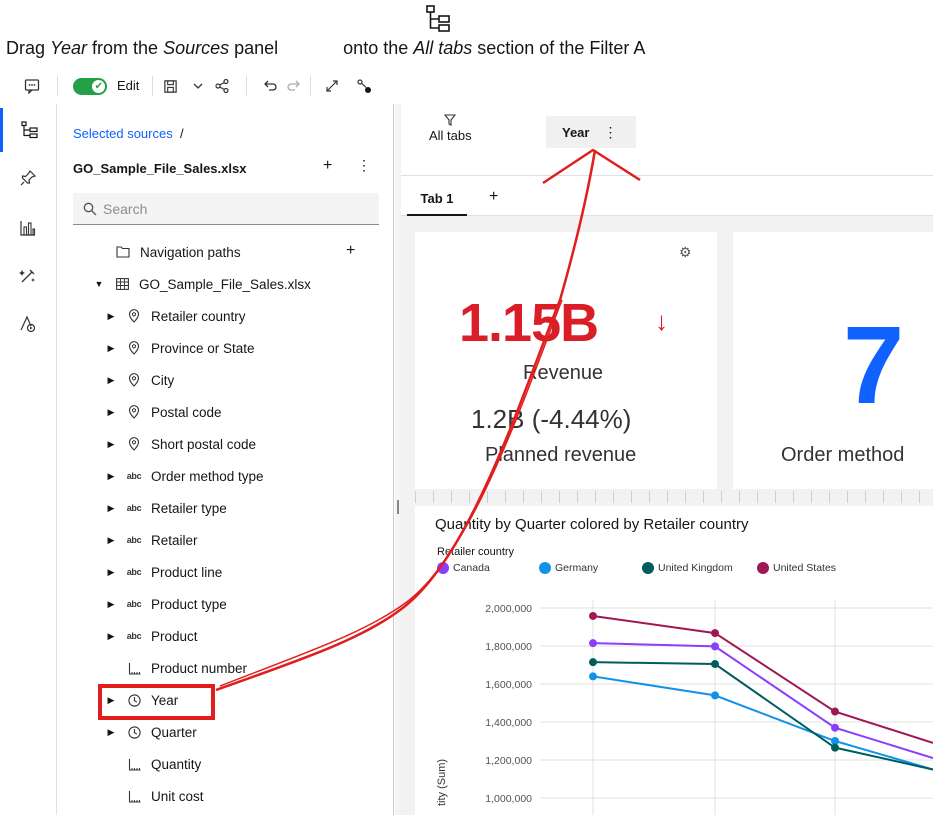  I want to click on source-item-retailer-country: ▶ Retailer country, so click(175, 316).